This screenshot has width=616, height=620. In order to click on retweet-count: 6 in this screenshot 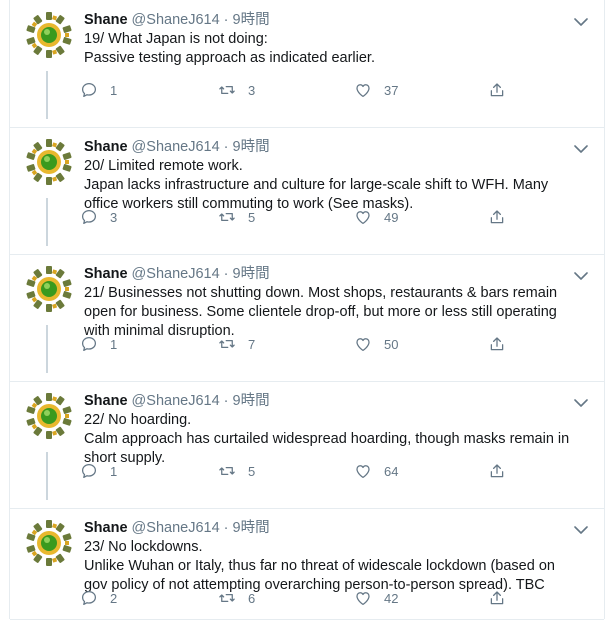, I will do `click(252, 598)`.